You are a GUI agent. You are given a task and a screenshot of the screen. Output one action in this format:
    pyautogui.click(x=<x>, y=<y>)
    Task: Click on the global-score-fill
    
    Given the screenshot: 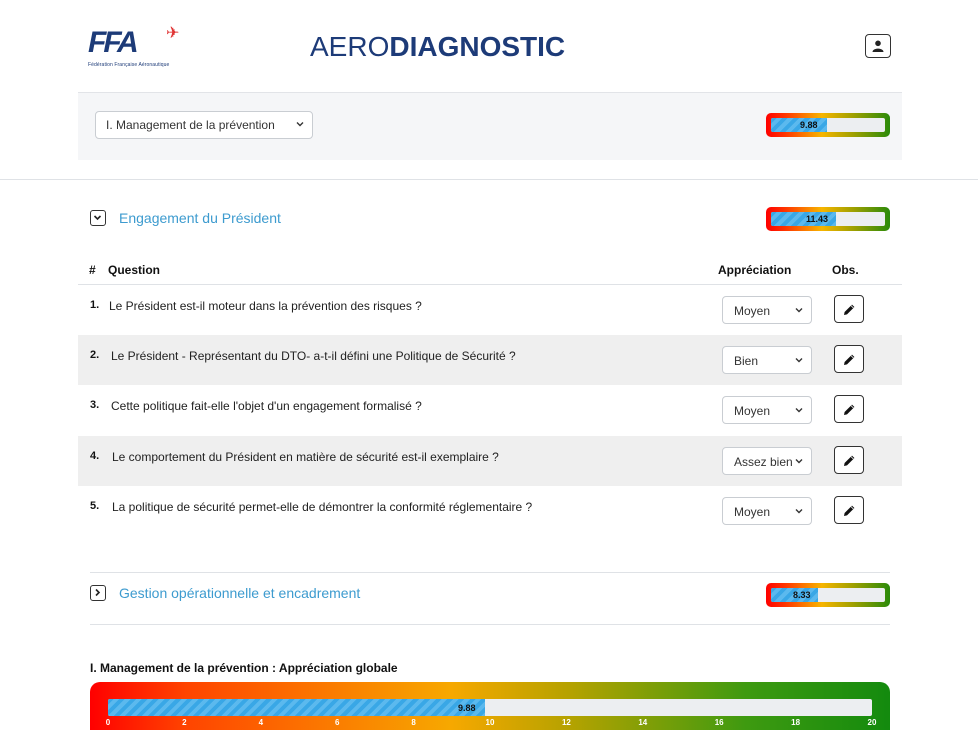 What is the action you would take?
    pyautogui.click(x=297, y=707)
    